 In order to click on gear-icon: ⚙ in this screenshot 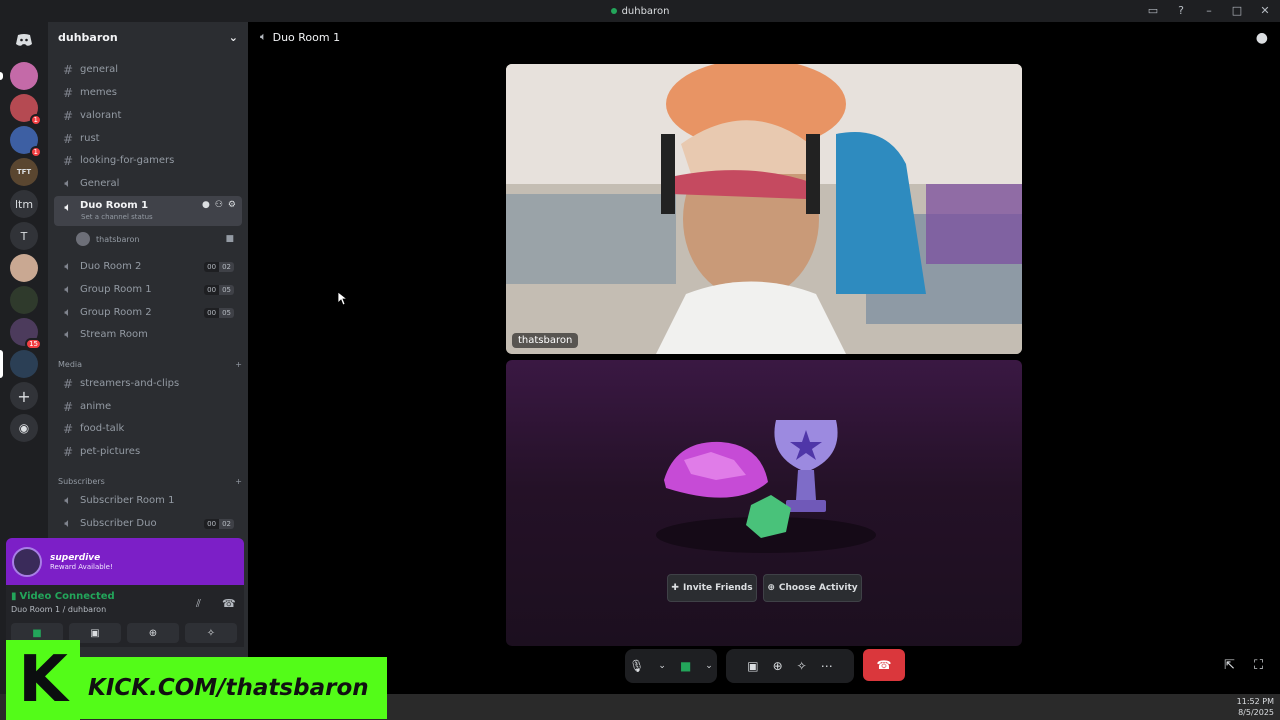, I will do `click(232, 205)`.